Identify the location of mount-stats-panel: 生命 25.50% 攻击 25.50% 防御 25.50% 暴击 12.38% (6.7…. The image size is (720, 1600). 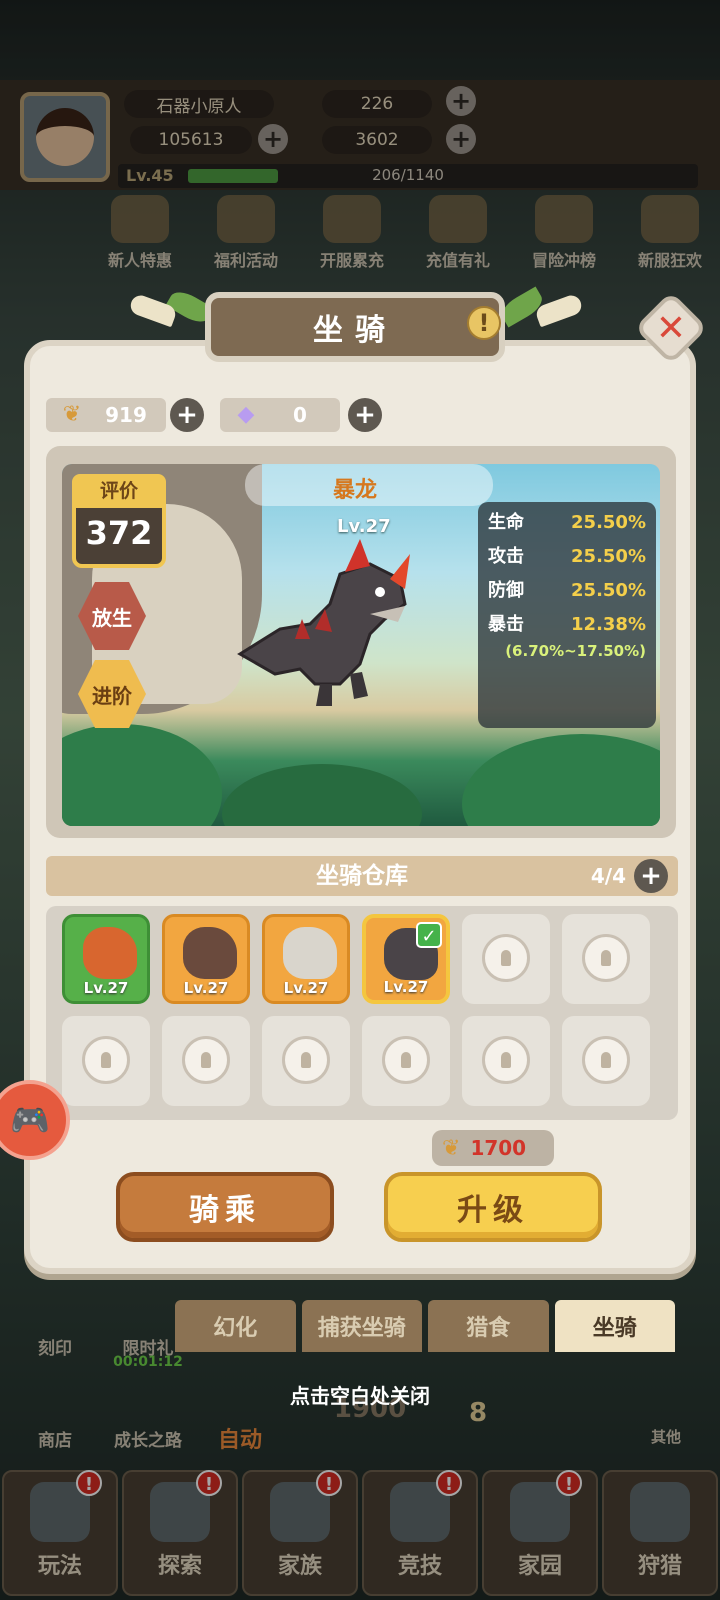
(567, 615).